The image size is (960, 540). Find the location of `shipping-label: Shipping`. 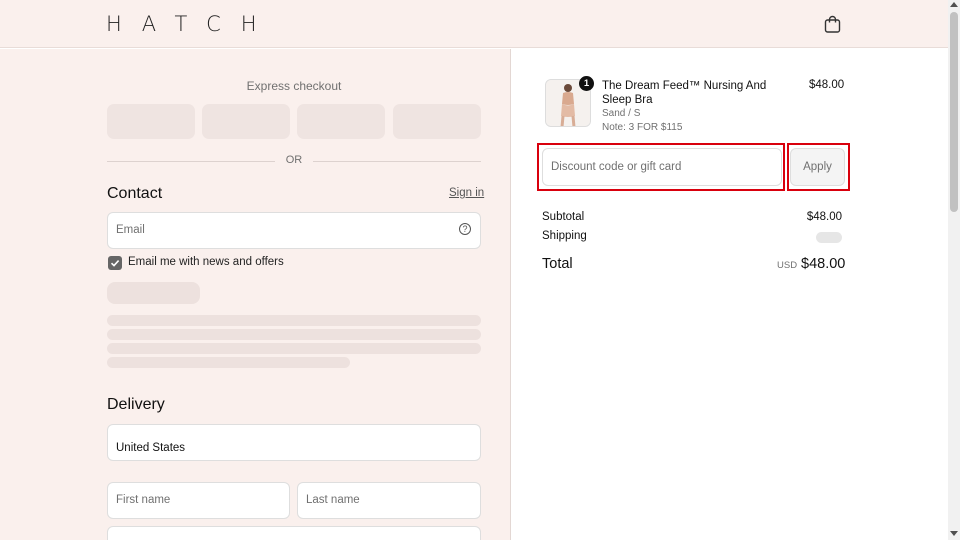

shipping-label: Shipping is located at coordinates (564, 236).